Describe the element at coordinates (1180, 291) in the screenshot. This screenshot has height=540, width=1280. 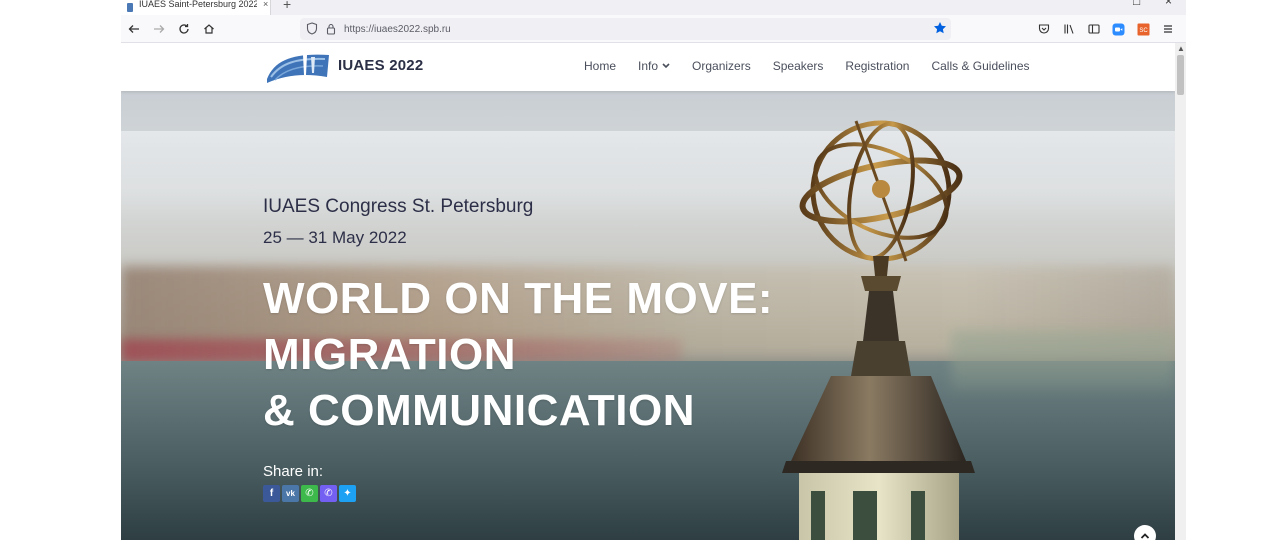
I see `page-scrollbar: ▲` at that location.